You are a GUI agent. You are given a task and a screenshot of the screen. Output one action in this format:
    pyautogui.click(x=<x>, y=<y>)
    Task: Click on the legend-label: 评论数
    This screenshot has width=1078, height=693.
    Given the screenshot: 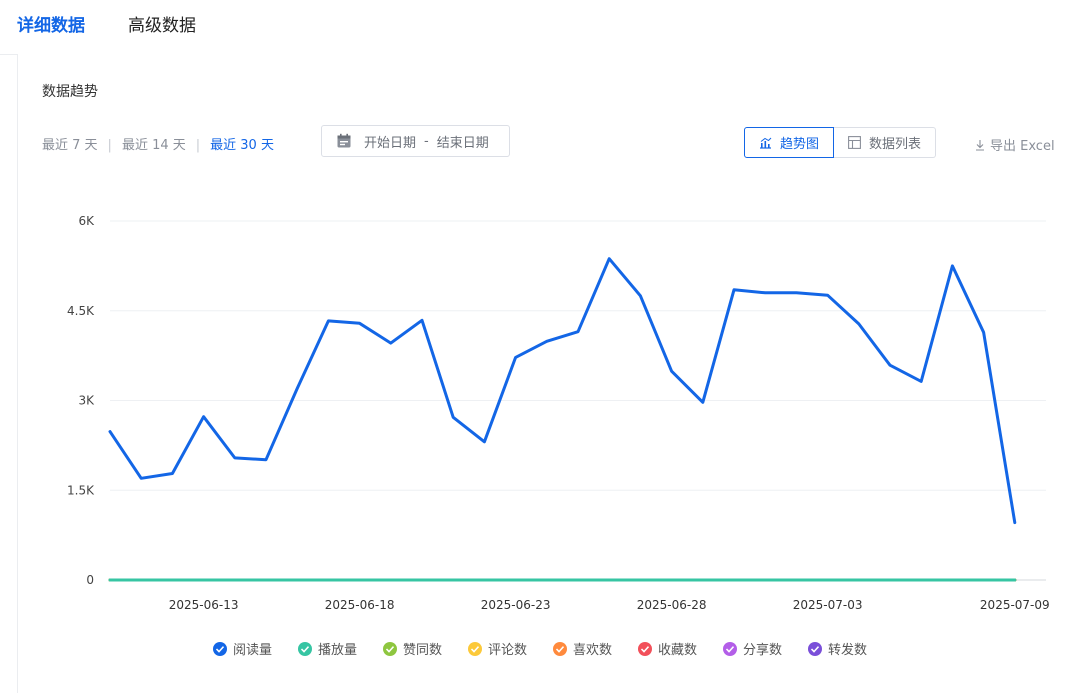 What is the action you would take?
    pyautogui.click(x=507, y=650)
    